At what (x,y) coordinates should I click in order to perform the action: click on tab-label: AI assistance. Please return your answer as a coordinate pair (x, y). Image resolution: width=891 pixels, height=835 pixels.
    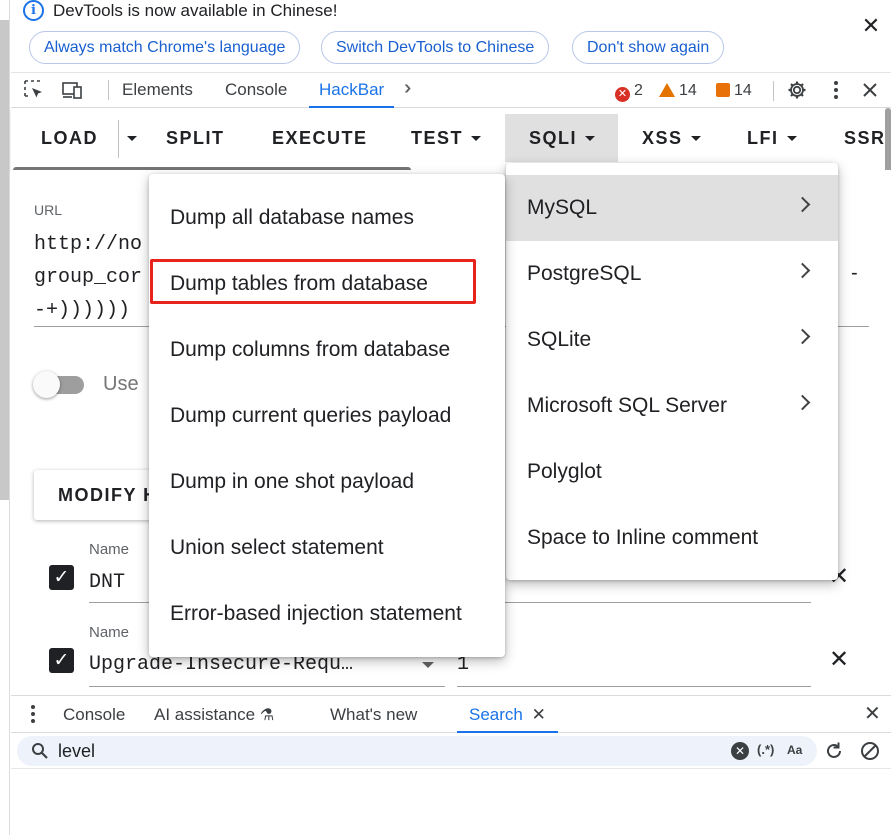
    Looking at the image, I should click on (205, 714).